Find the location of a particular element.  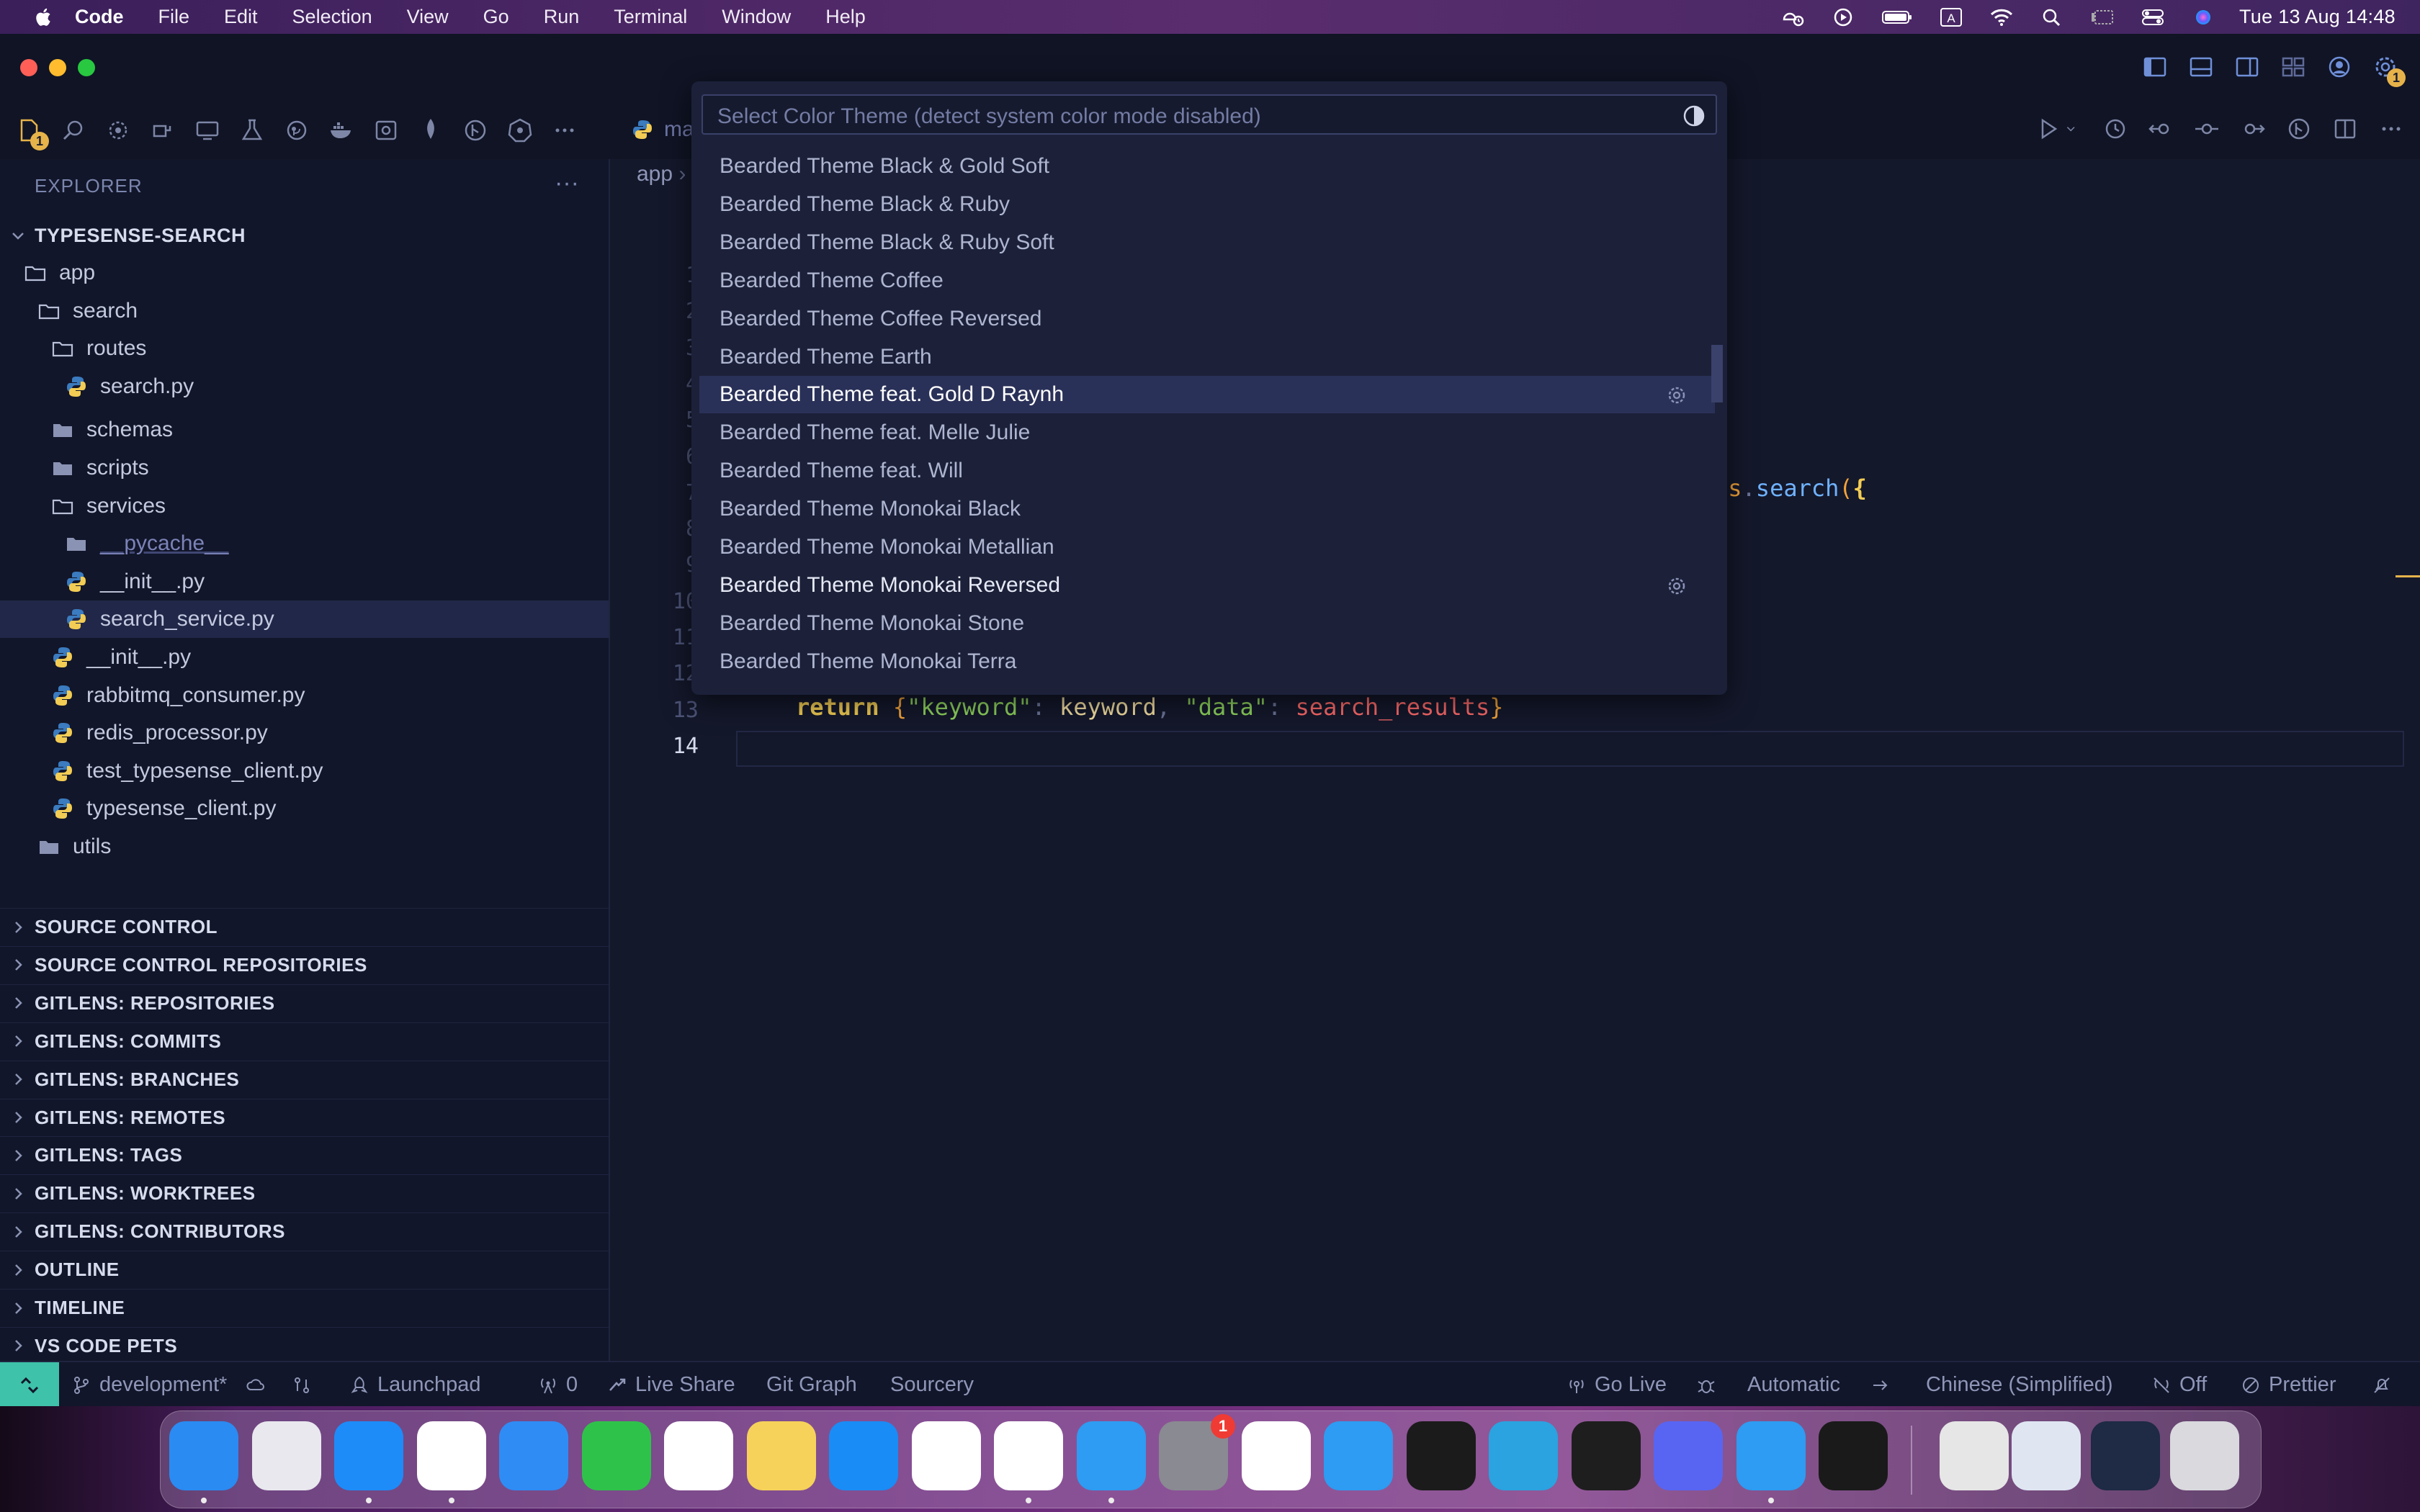

tree-folder: utils is located at coordinates (304, 846).